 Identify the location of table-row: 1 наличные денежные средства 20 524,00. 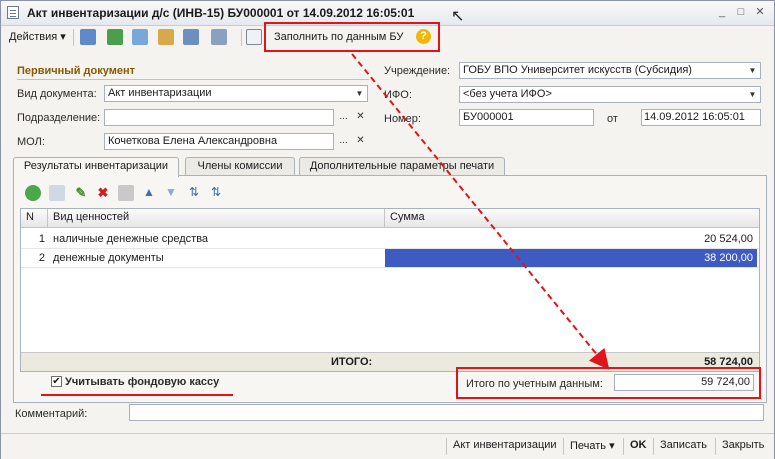
(390, 239).